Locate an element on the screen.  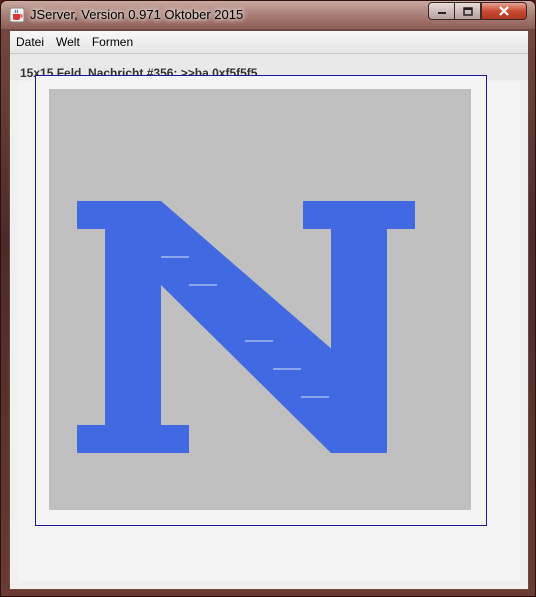
maximize-icon is located at coordinates (467, 11).